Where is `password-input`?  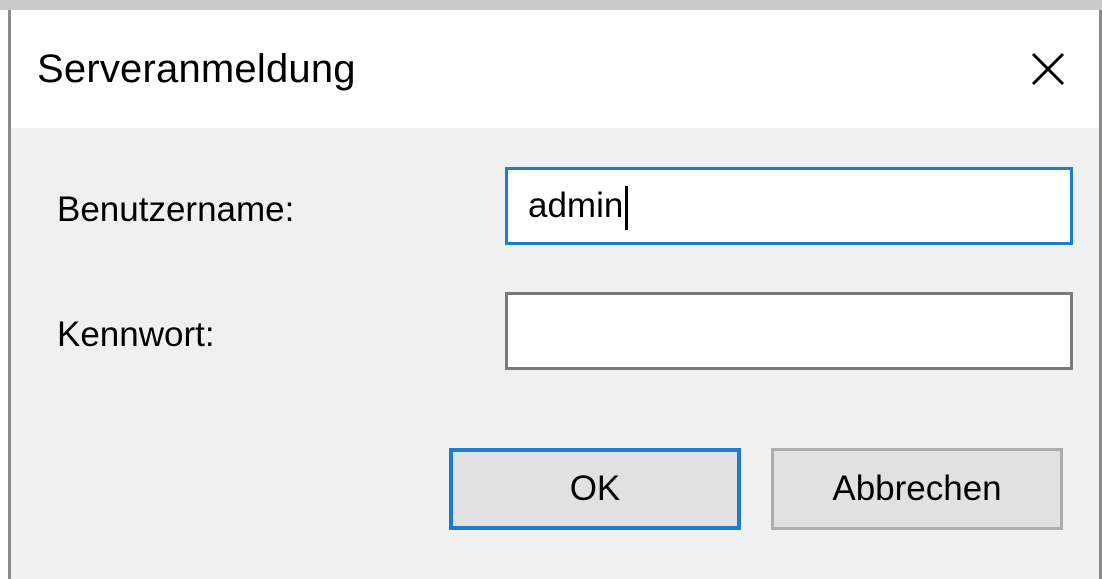
password-input is located at coordinates (789, 331).